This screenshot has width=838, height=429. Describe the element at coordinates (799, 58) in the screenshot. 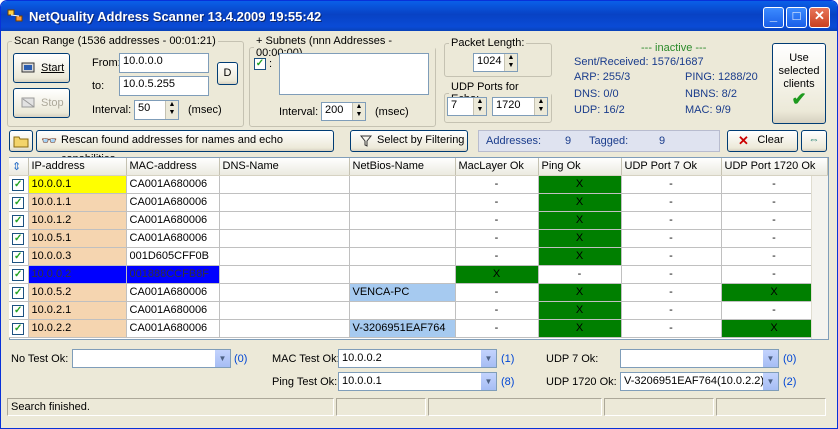

I see `use-label-1: Use` at that location.